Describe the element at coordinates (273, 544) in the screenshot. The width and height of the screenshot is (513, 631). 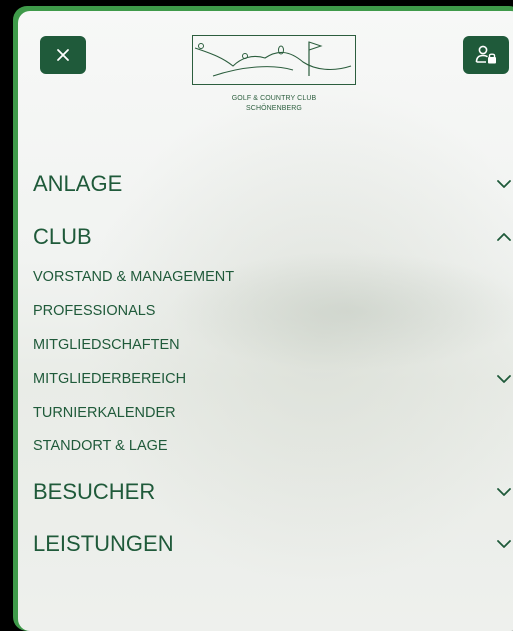
I see `nav-item-leistungen: LEISTUNGEN` at that location.